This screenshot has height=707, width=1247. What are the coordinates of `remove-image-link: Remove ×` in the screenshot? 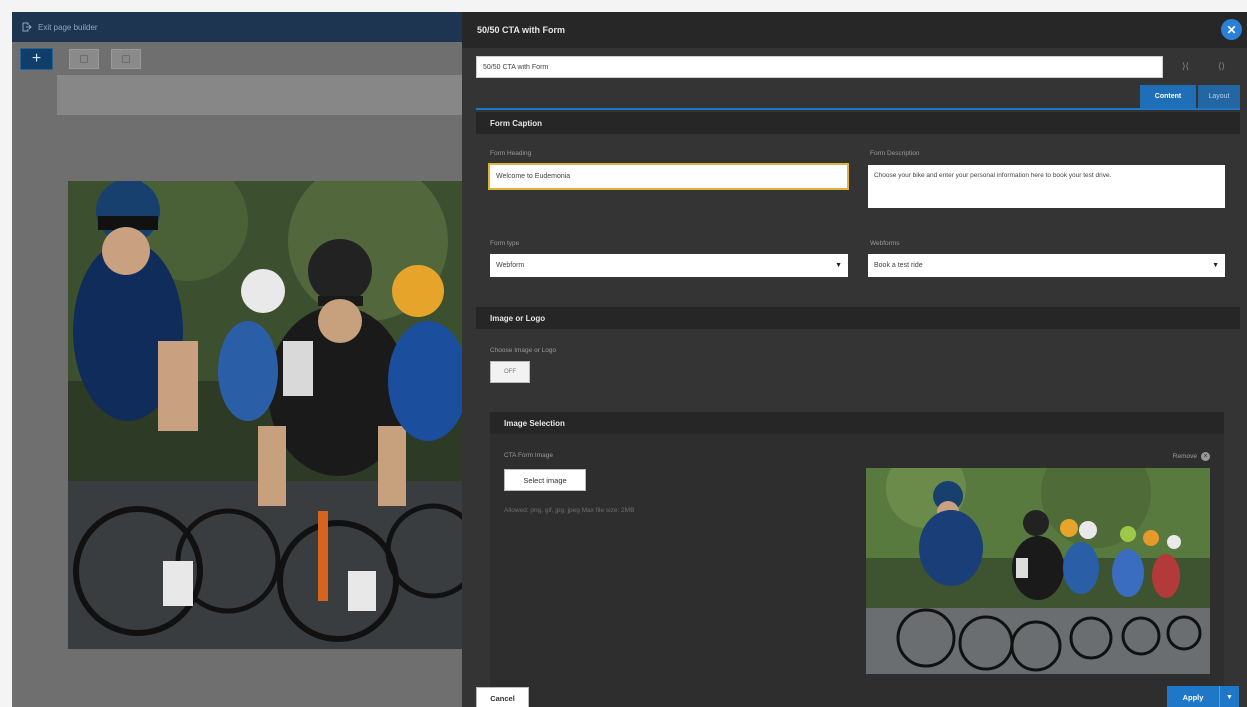 It's located at (1191, 456).